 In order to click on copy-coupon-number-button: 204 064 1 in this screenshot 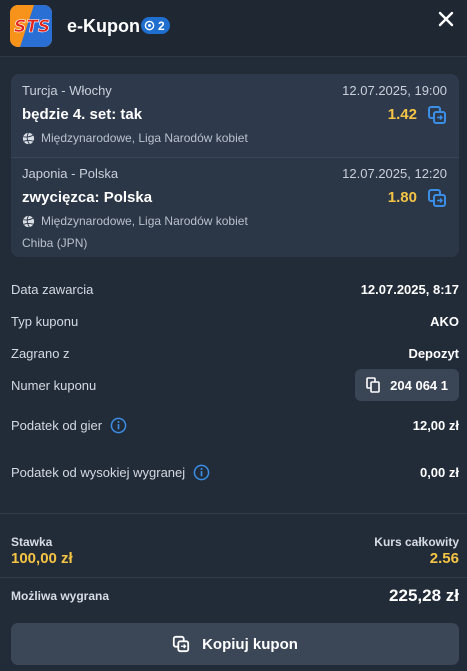, I will do `click(407, 385)`.